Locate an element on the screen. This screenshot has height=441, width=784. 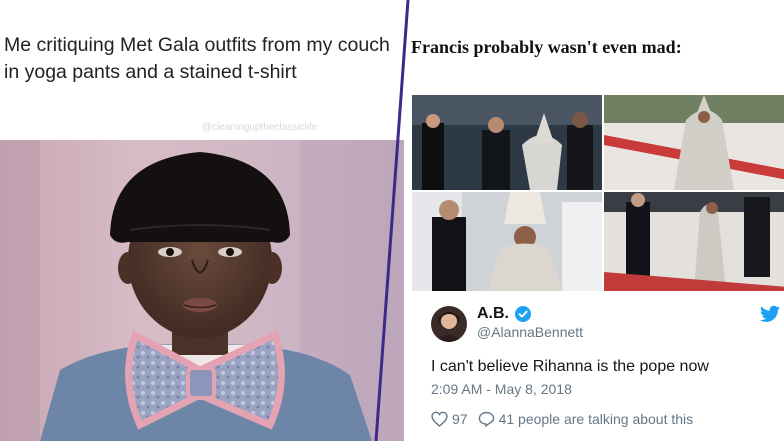
meme-watermark: @cleaninguptheclassiclife is located at coordinates (260, 127).